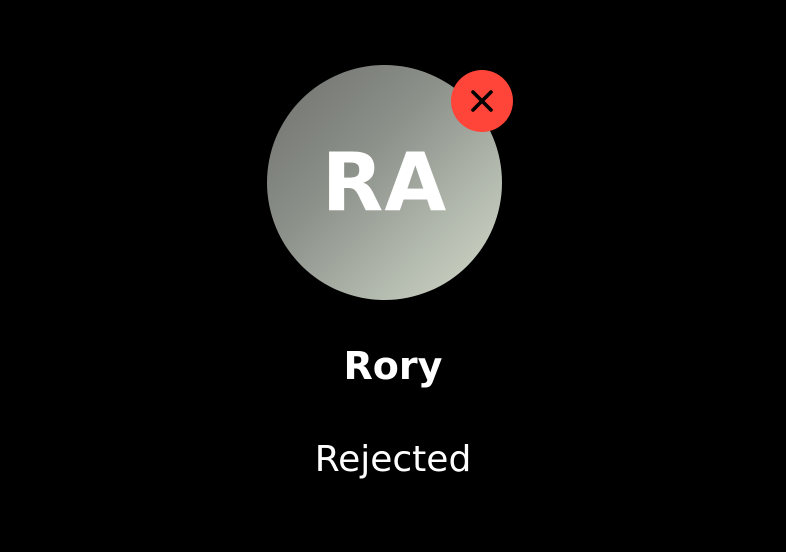  I want to click on contact-name: Rory, so click(393, 366).